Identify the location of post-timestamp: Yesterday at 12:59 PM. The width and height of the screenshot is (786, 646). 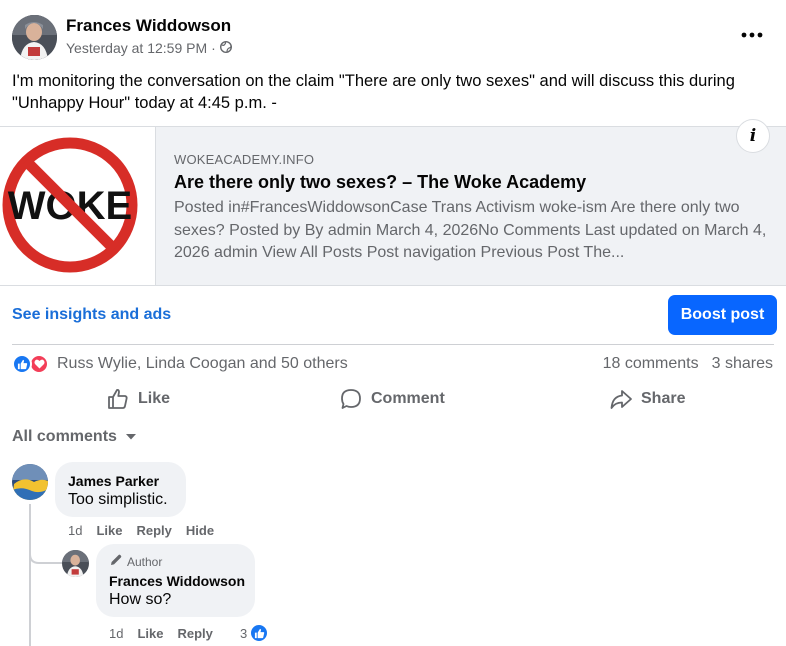
(136, 48).